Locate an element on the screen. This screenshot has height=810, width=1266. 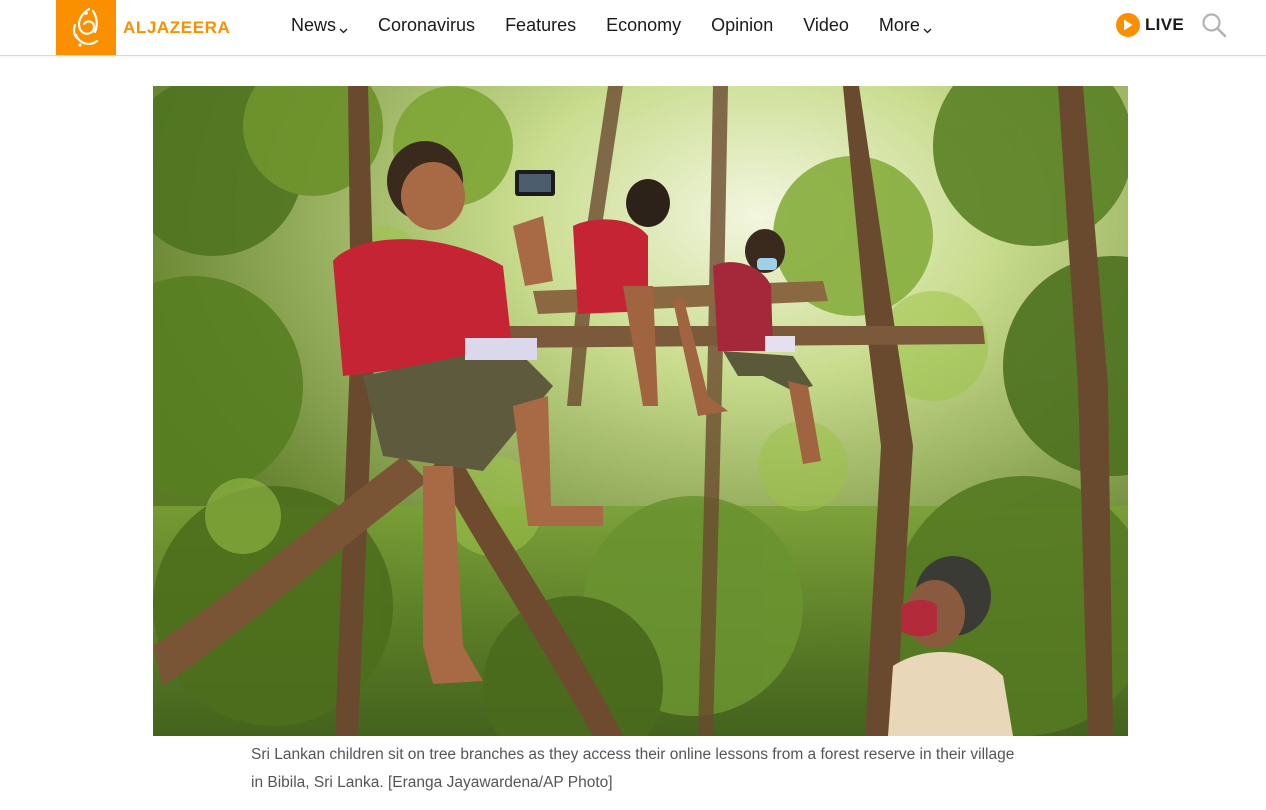
nav-item-news: News is located at coordinates (319, 25).